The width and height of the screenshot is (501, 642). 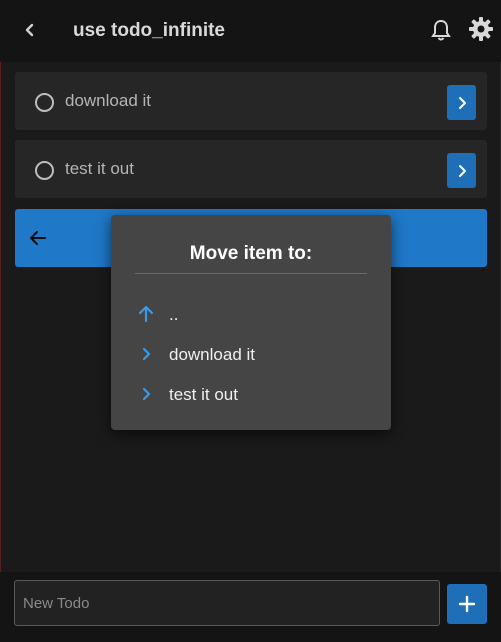 What do you see at coordinates (212, 354) in the screenshot?
I see `move-option-label: download it` at bounding box center [212, 354].